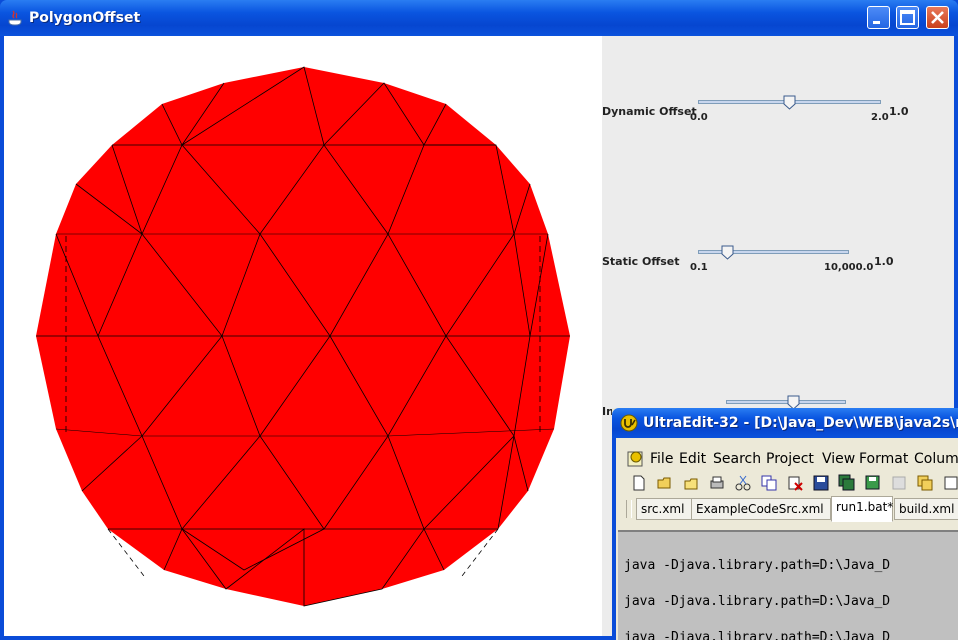  What do you see at coordinates (757, 635) in the screenshot?
I see `code-line-3: java -Djava.library.path=D:\Java_D` at bounding box center [757, 635].